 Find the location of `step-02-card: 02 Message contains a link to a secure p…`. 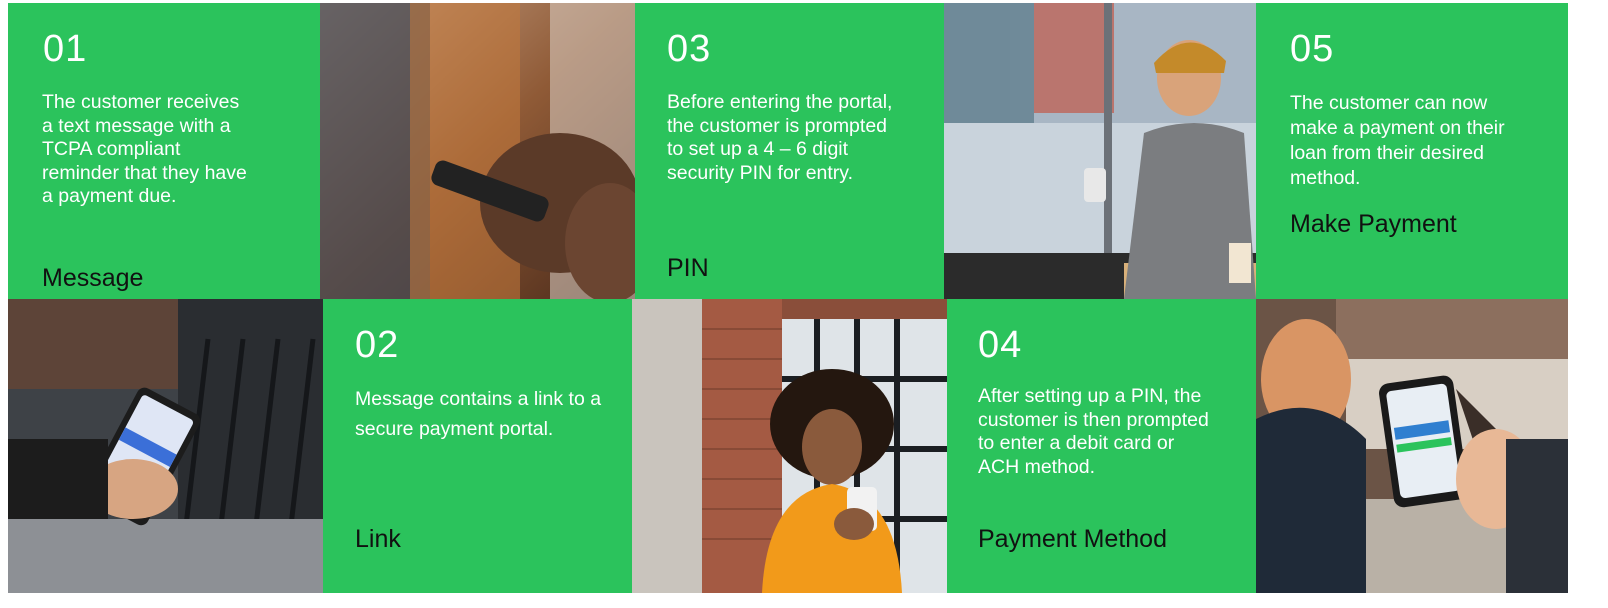

step-02-card: 02 Message contains a link to a secure p… is located at coordinates (477, 446).